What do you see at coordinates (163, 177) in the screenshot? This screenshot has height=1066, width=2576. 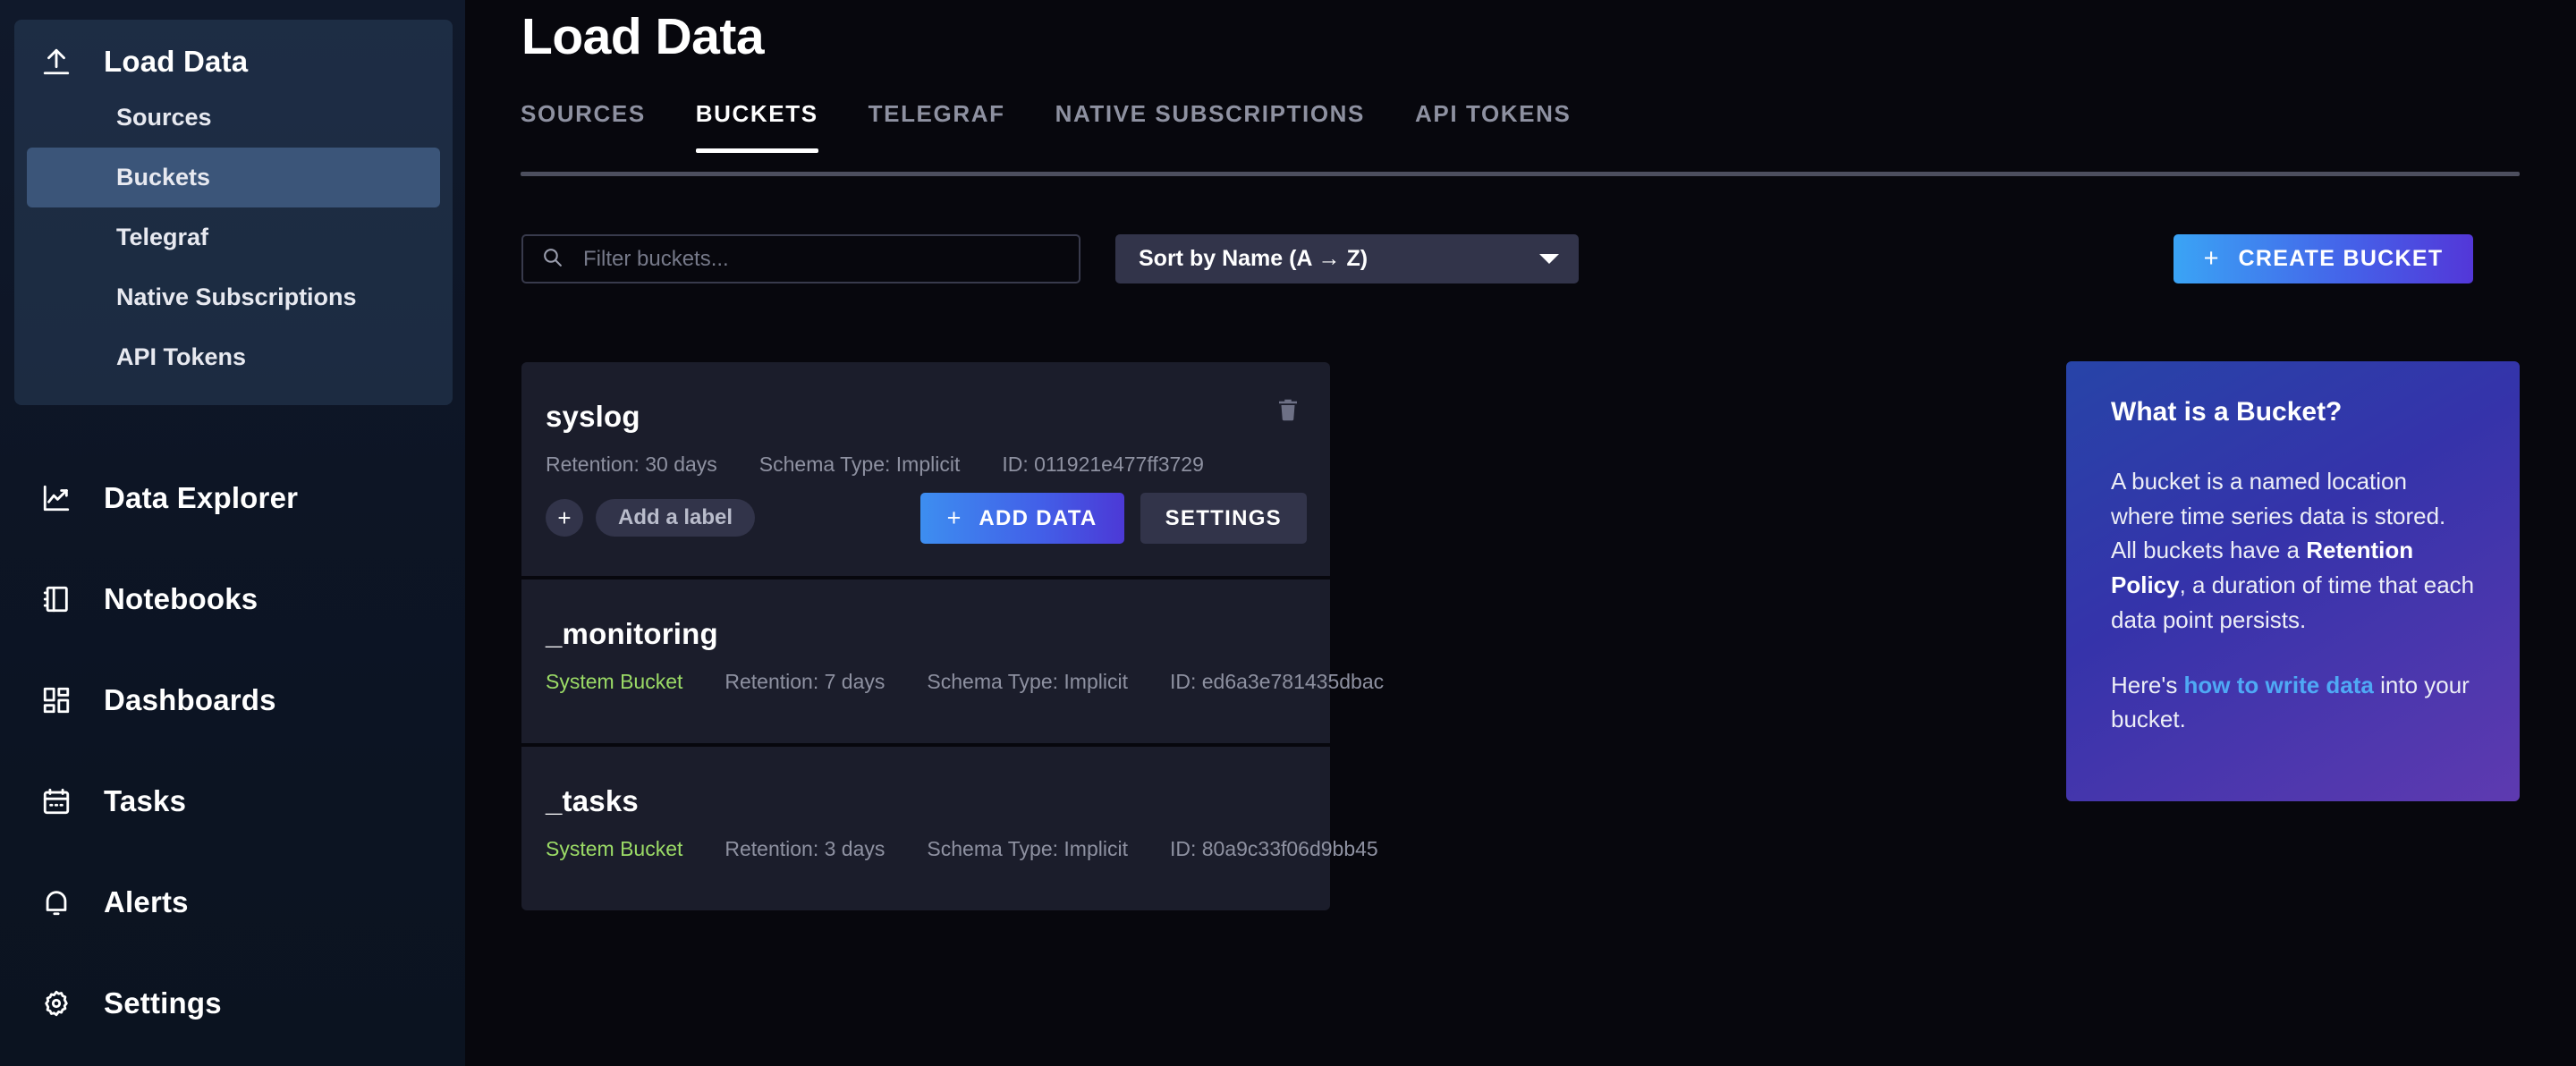 I see `sidebar-item-label: Buckets` at bounding box center [163, 177].